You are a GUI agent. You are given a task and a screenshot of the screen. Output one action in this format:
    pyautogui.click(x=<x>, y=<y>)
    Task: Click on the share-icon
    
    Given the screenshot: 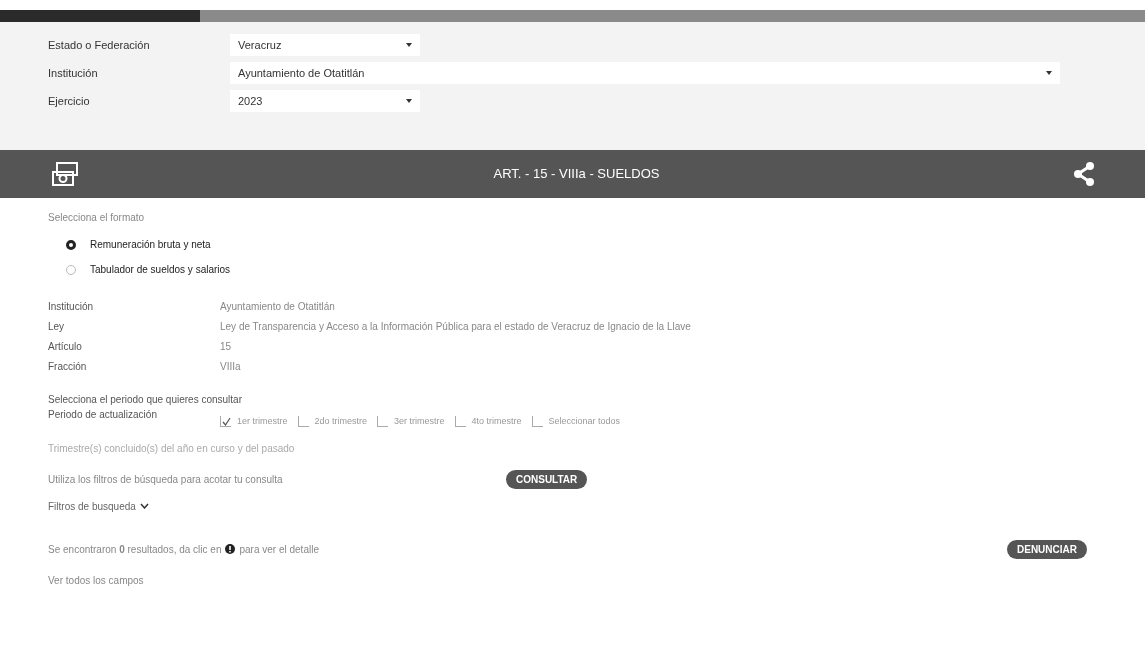 What is the action you would take?
    pyautogui.click(x=1084, y=174)
    